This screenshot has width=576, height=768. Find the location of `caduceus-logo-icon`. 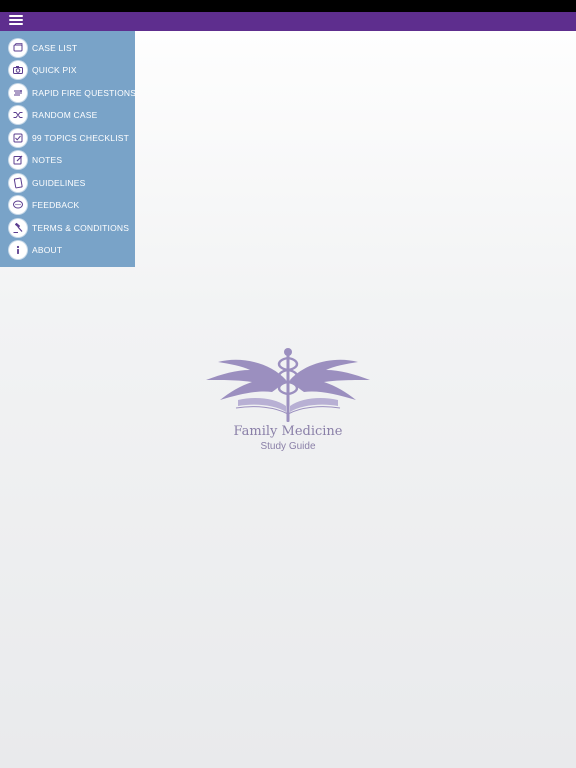

caduceus-logo-icon is located at coordinates (288, 385).